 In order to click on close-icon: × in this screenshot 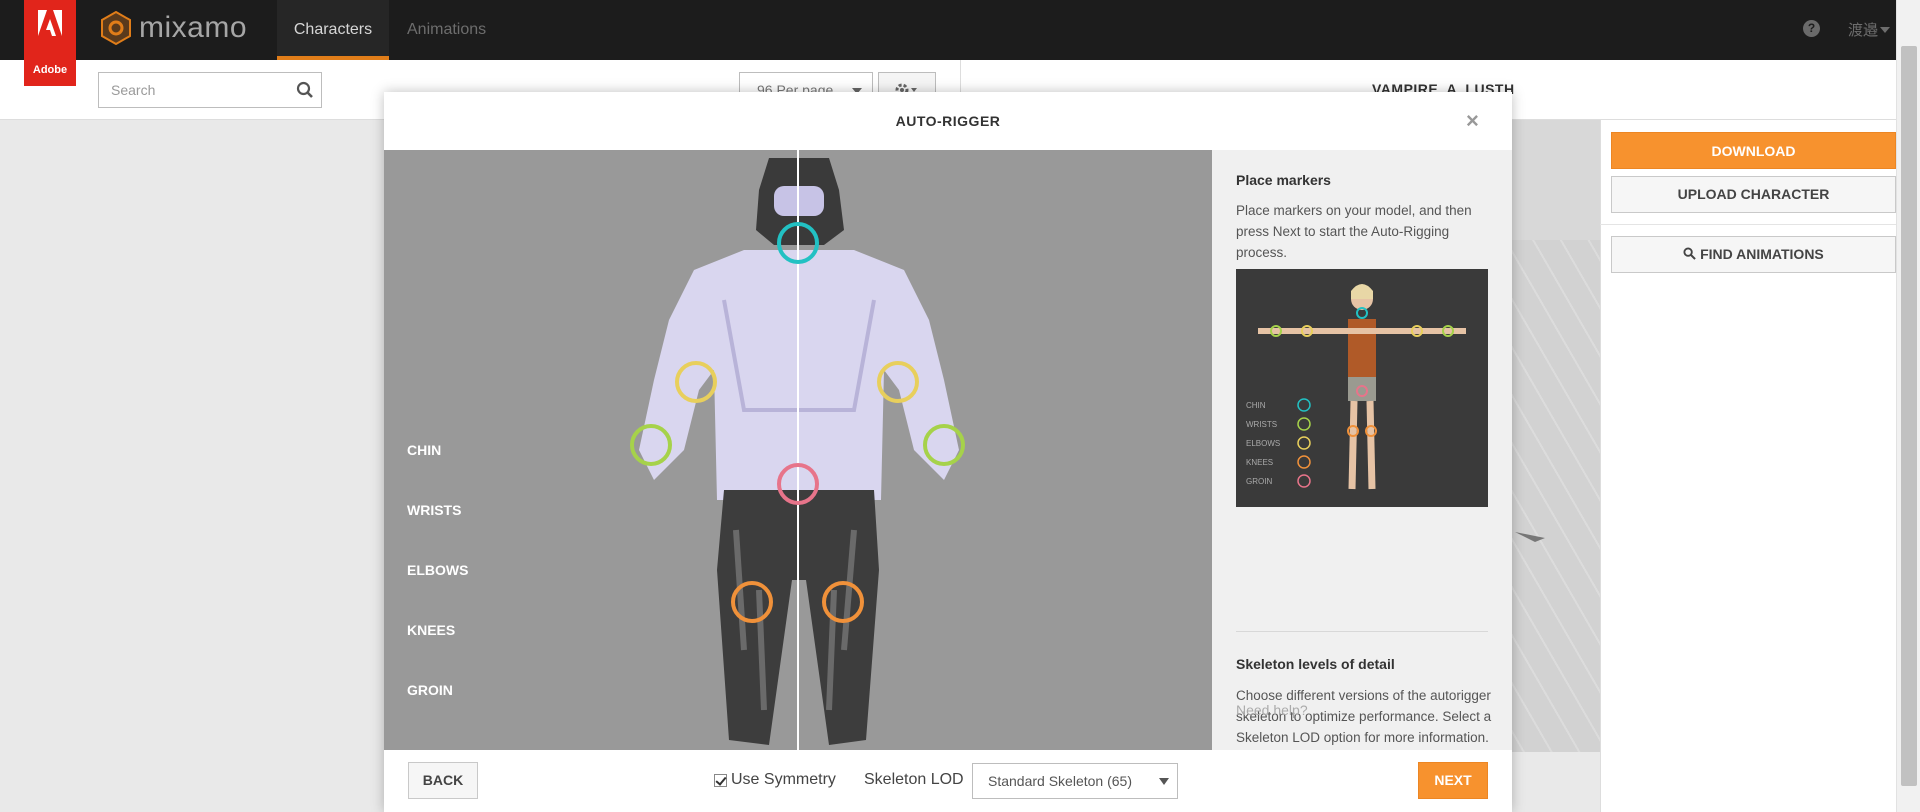, I will do `click(1472, 121)`.